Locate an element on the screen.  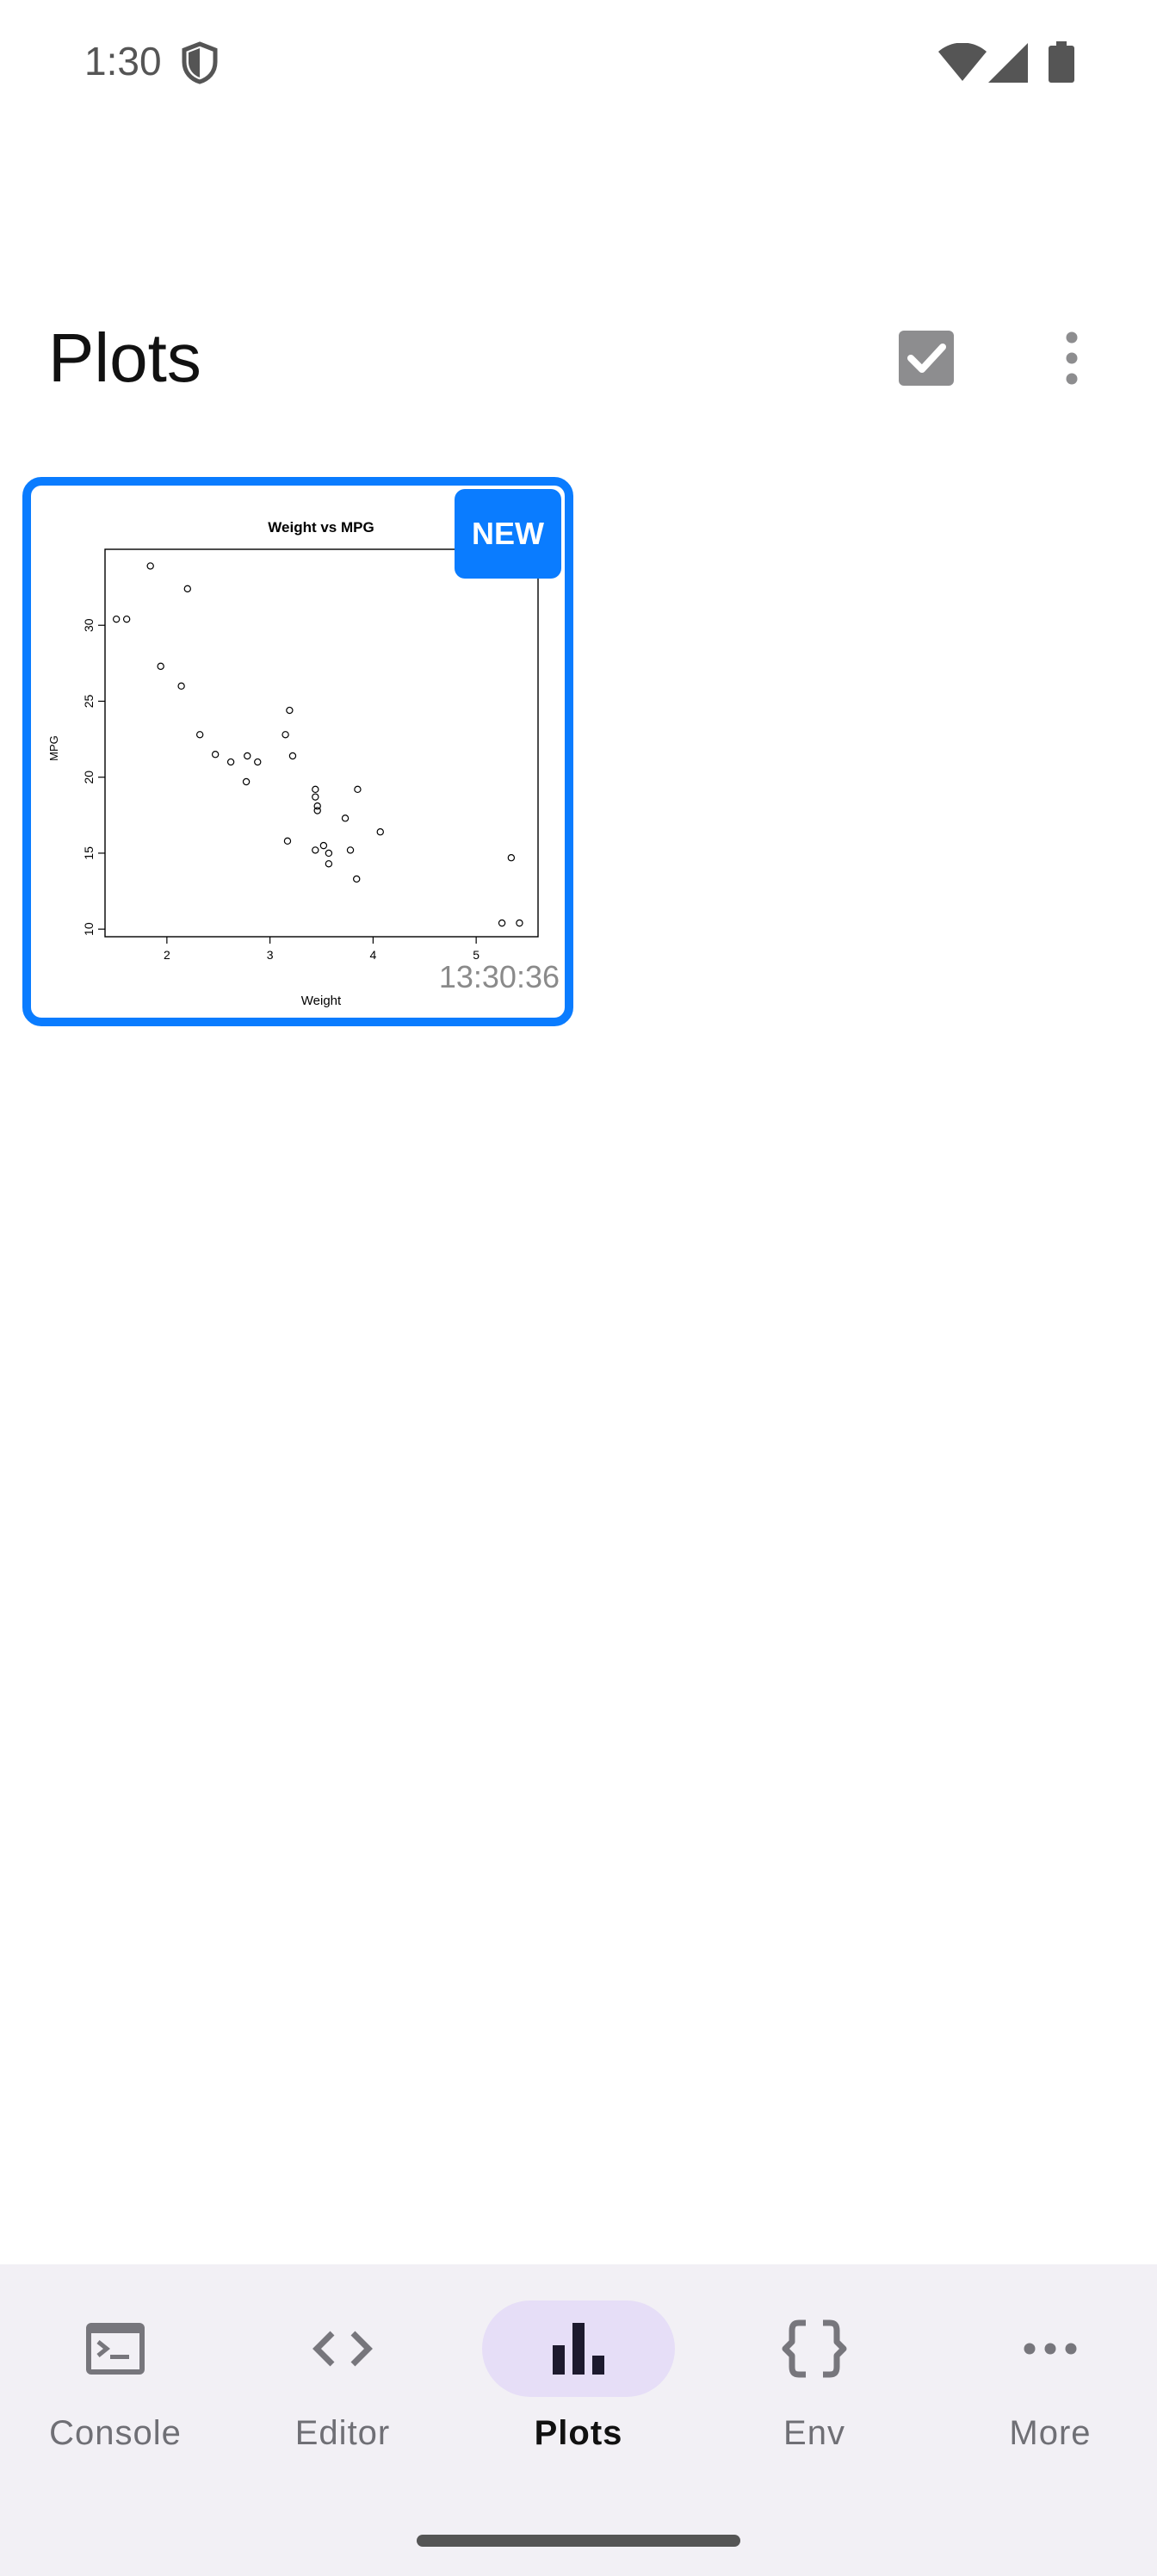
braces-icon is located at coordinates (814, 2348).